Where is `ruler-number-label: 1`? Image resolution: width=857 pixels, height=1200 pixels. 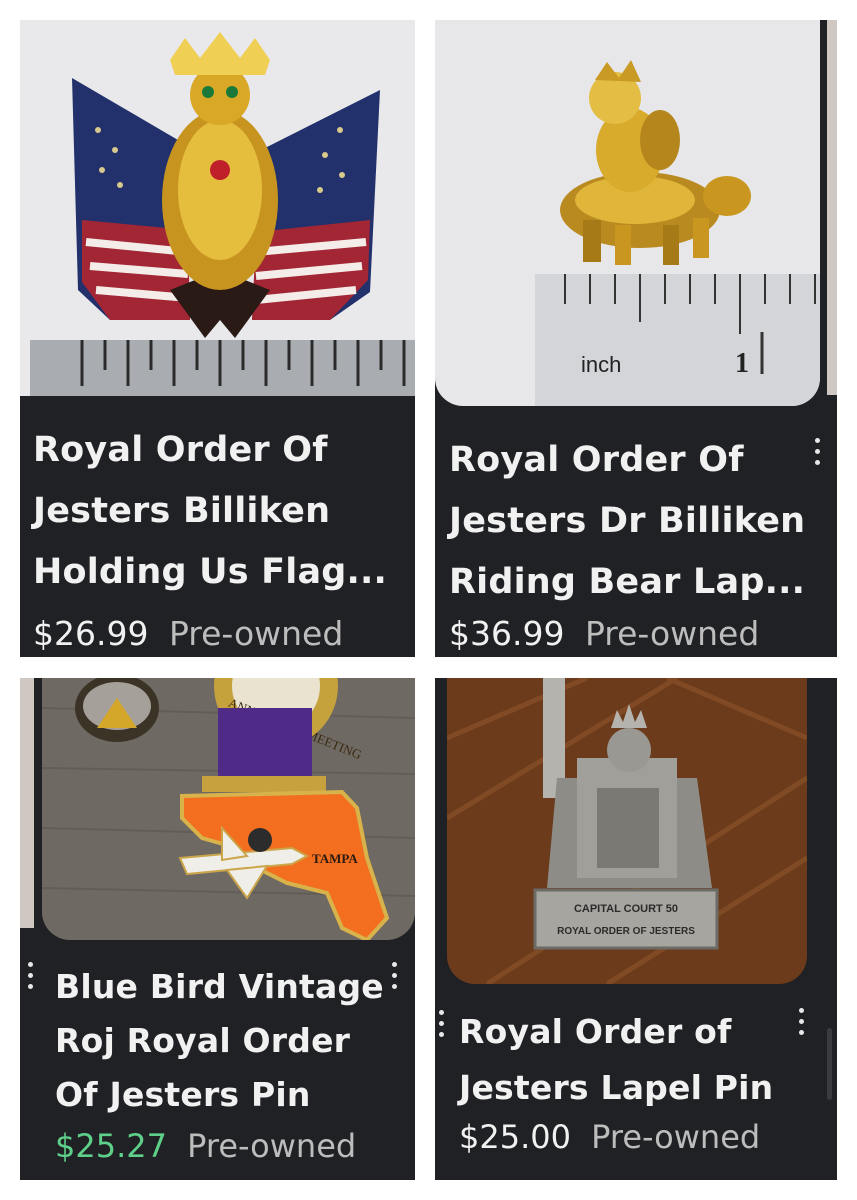
ruler-number-label: 1 is located at coordinates (742, 363).